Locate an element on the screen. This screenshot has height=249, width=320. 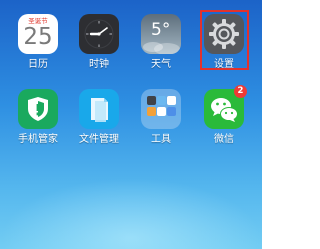
app-label: 手机管家 is located at coordinates (38, 139).